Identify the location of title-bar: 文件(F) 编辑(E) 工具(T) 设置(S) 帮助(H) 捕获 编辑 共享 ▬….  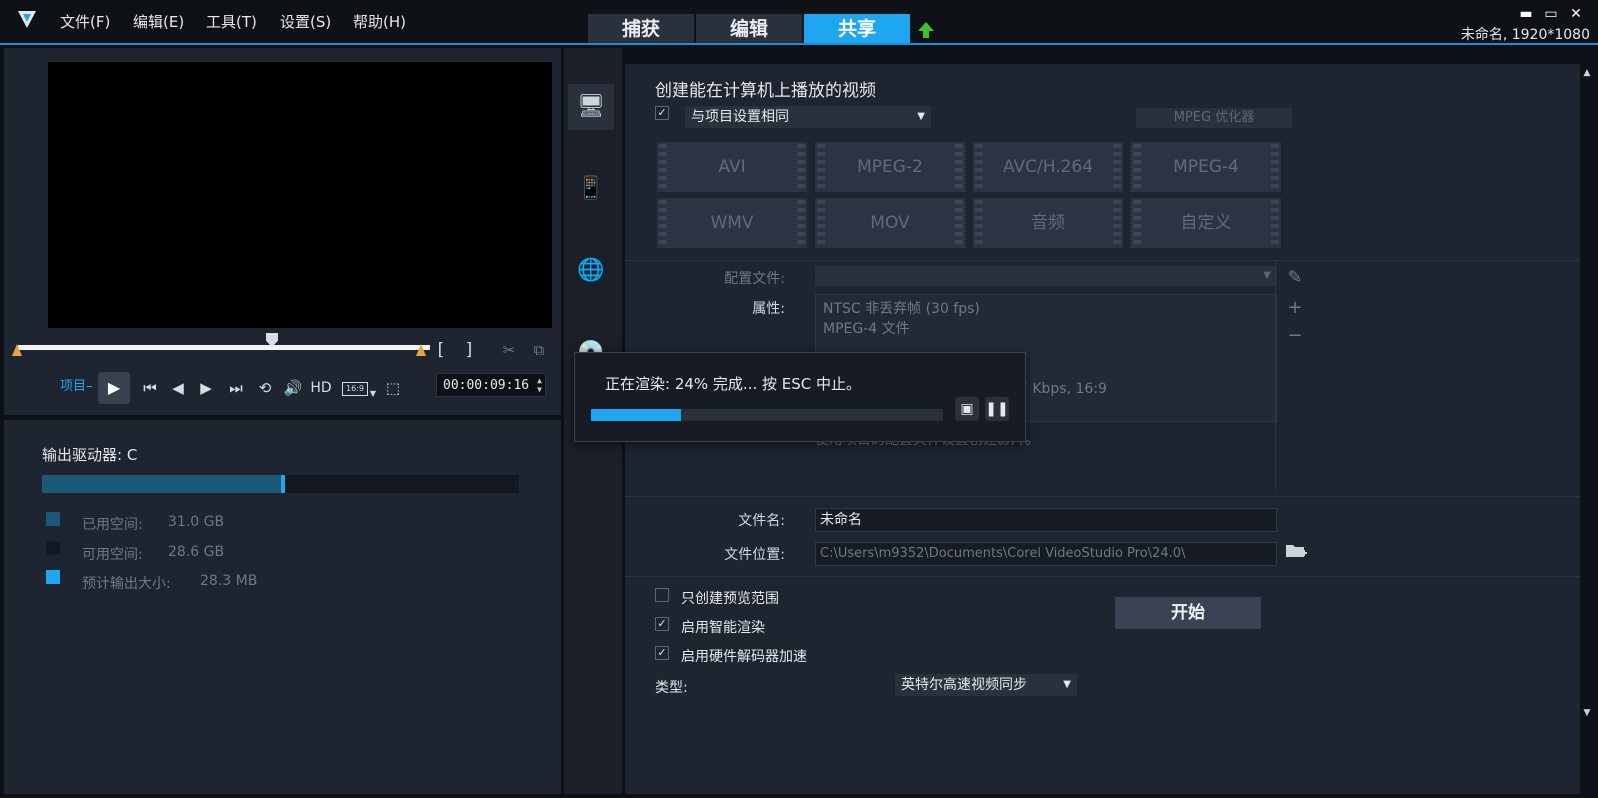
(799, 22).